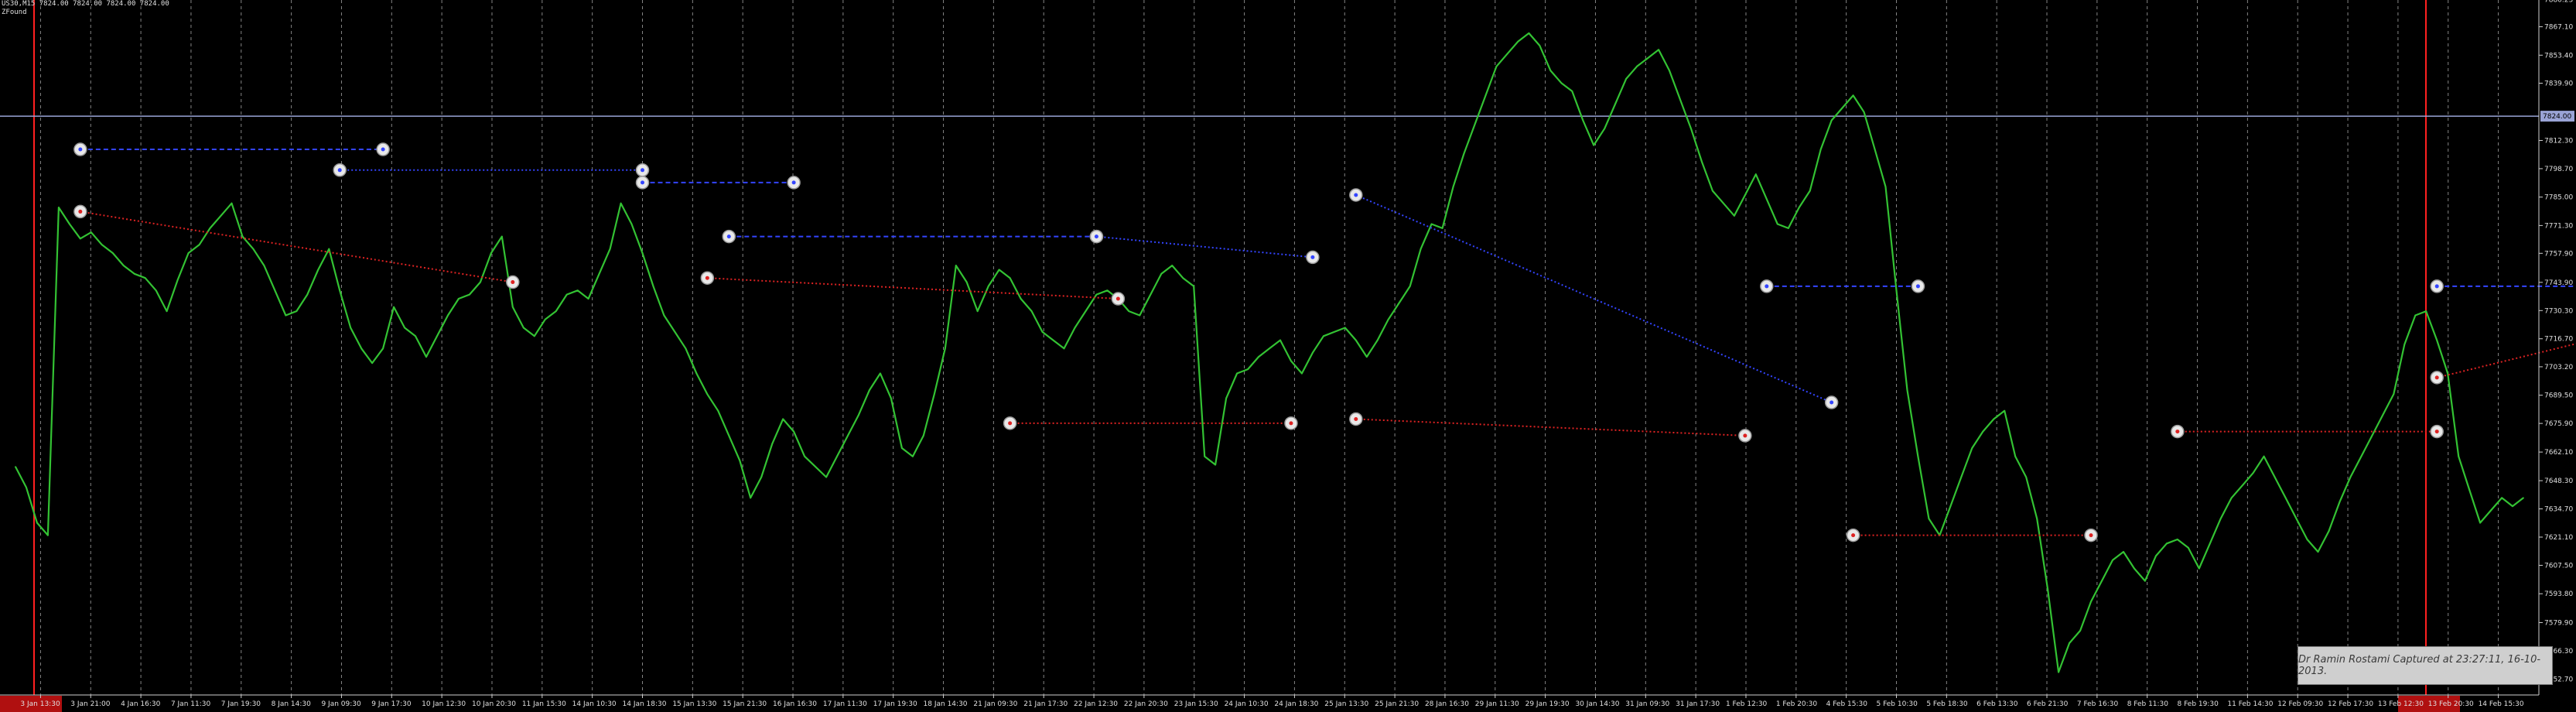  Describe the element at coordinates (2558, 566) in the screenshot. I see `y-tick-label: 7607.50` at that location.